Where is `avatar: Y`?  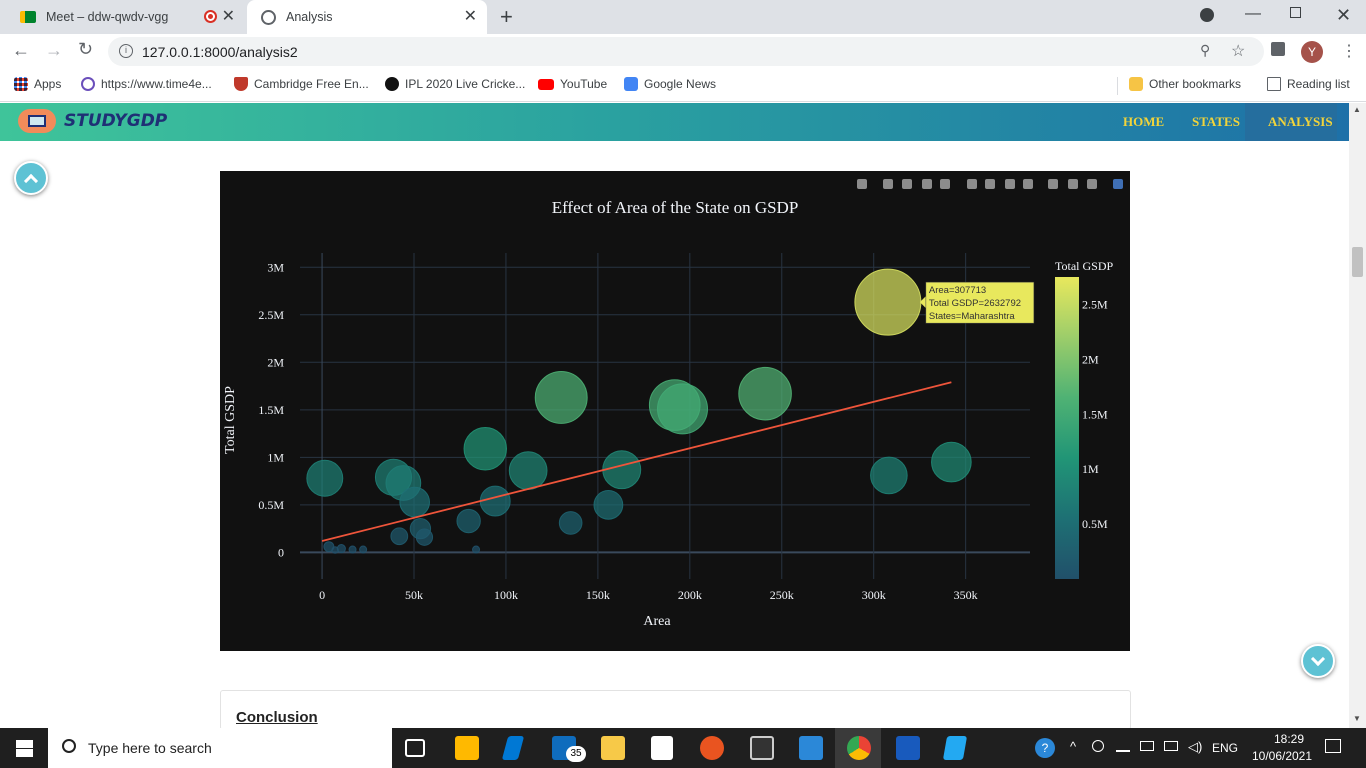 avatar: Y is located at coordinates (1312, 52).